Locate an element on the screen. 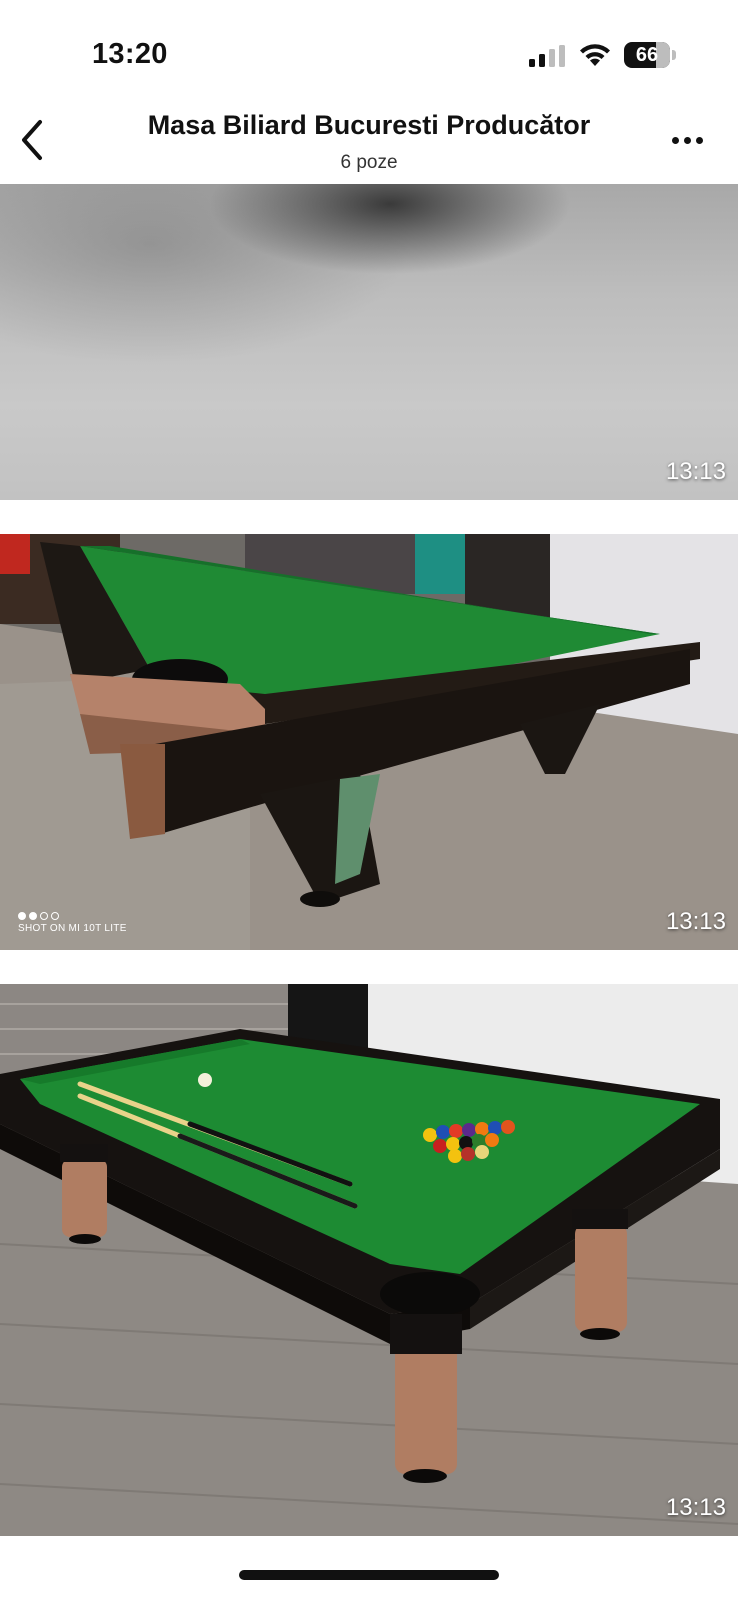 This screenshot has height=1600, width=738. pagination-dots is located at coordinates (38, 916).